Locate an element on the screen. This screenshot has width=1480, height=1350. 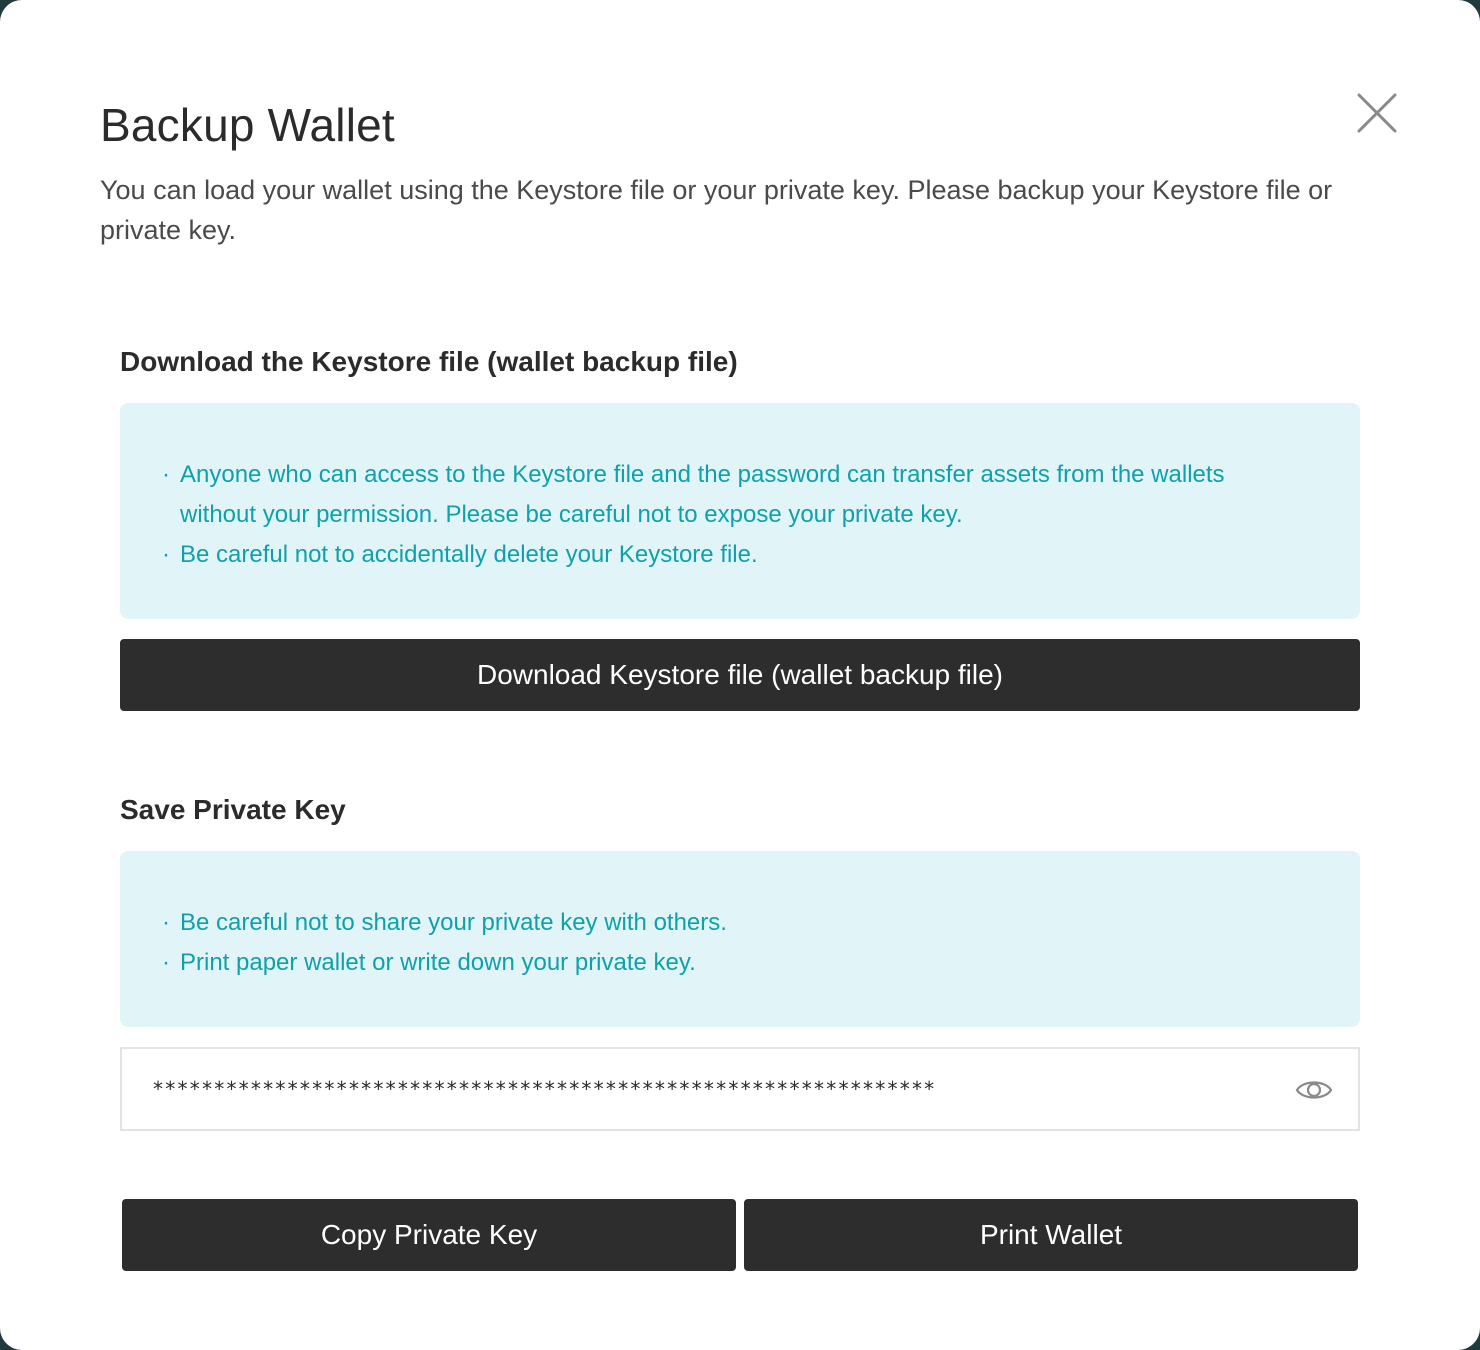
toggle-visibility-button is located at coordinates (1314, 1090).